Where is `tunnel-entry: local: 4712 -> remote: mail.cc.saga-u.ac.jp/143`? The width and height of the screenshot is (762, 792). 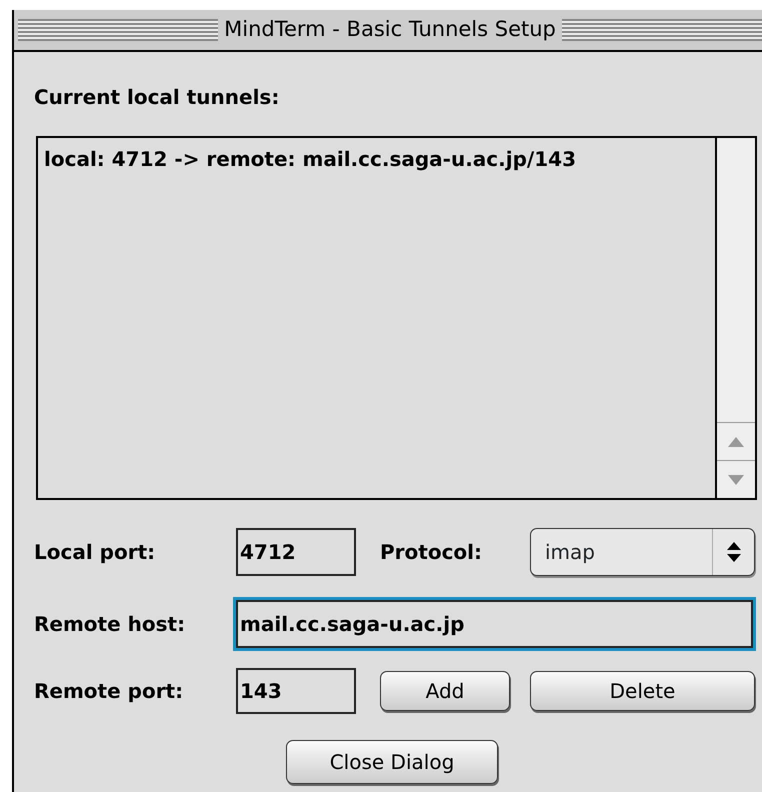 tunnel-entry: local: 4712 -> remote: mail.cc.saga-u.ac.jp/143 is located at coordinates (376, 159).